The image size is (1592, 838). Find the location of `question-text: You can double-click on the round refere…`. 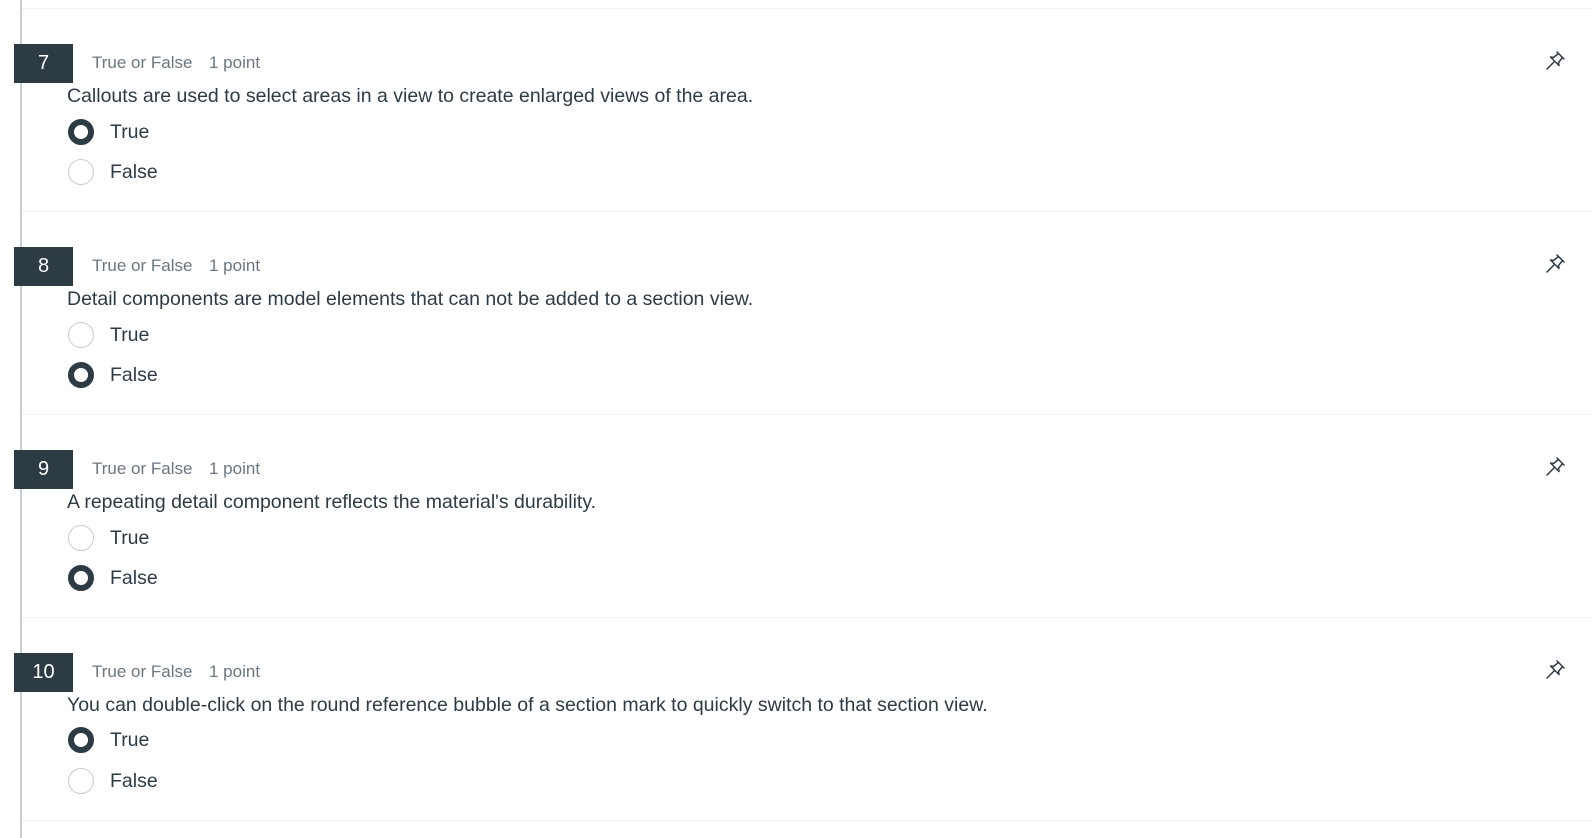

question-text: You can double-click on the round refere… is located at coordinates (527, 705).